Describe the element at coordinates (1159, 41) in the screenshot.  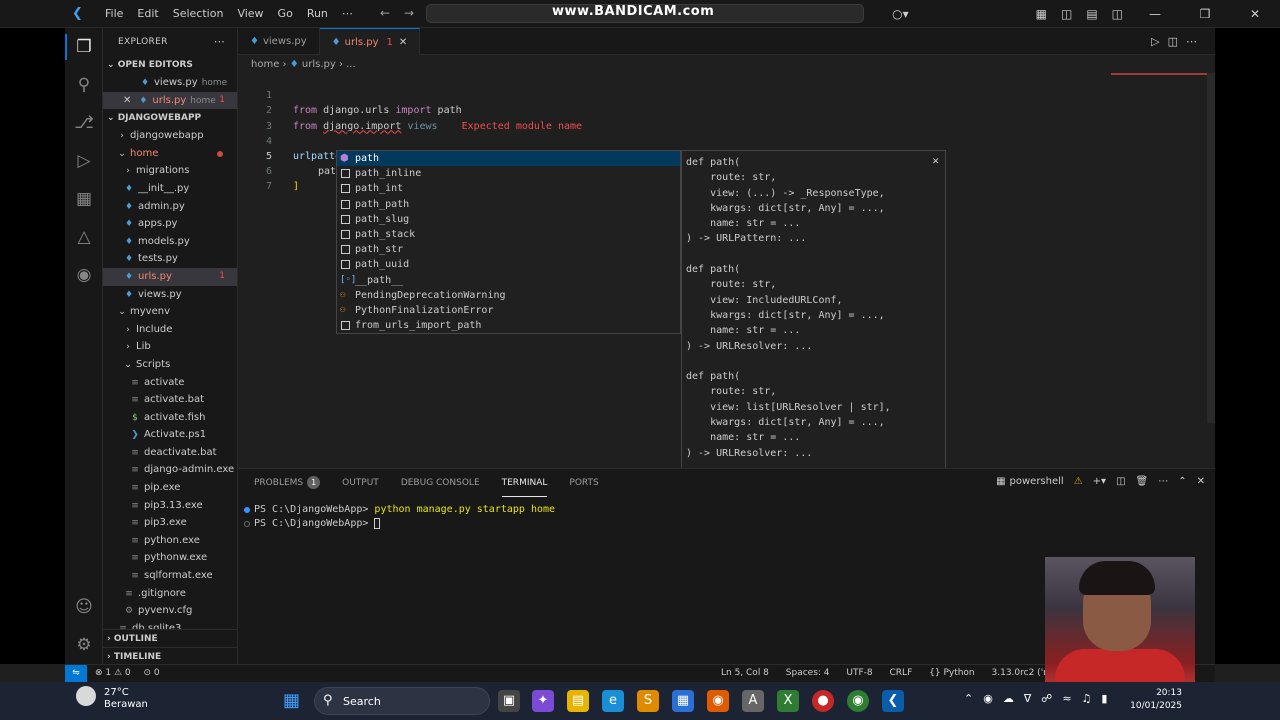
I see `run-file-icon: ▷` at that location.